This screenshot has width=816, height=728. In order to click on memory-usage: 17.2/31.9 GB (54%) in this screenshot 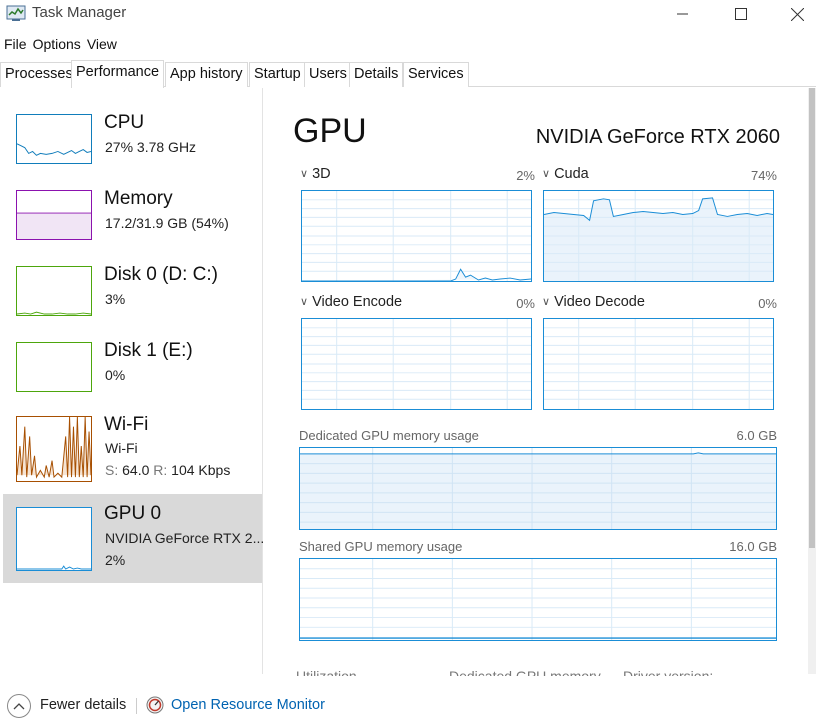, I will do `click(167, 223)`.